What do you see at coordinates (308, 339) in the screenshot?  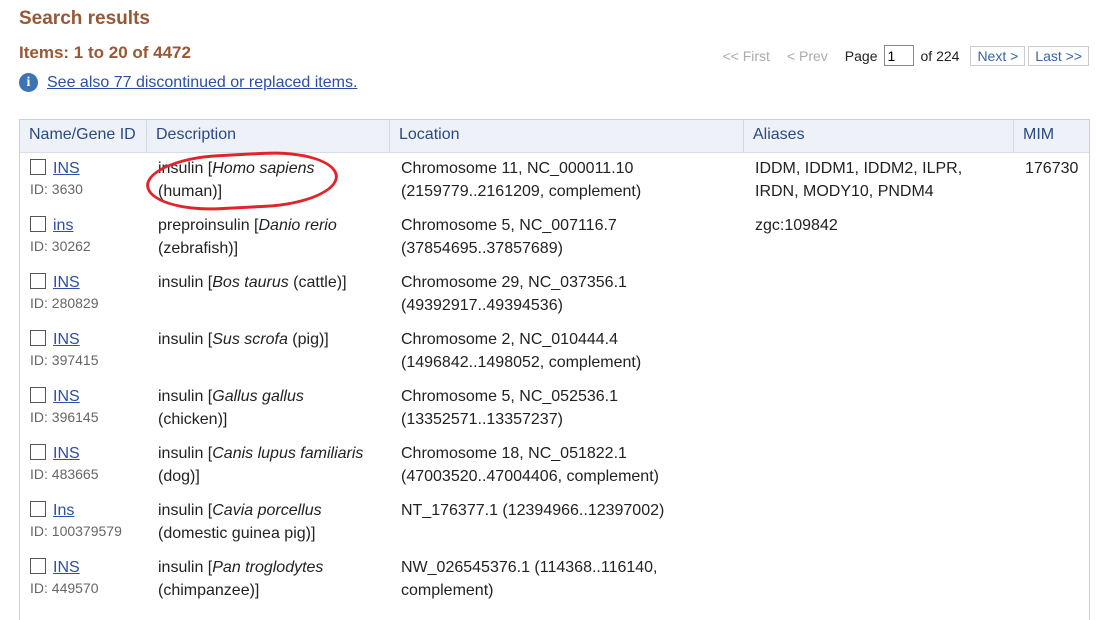 I see `description-suffix: (pig)]` at bounding box center [308, 339].